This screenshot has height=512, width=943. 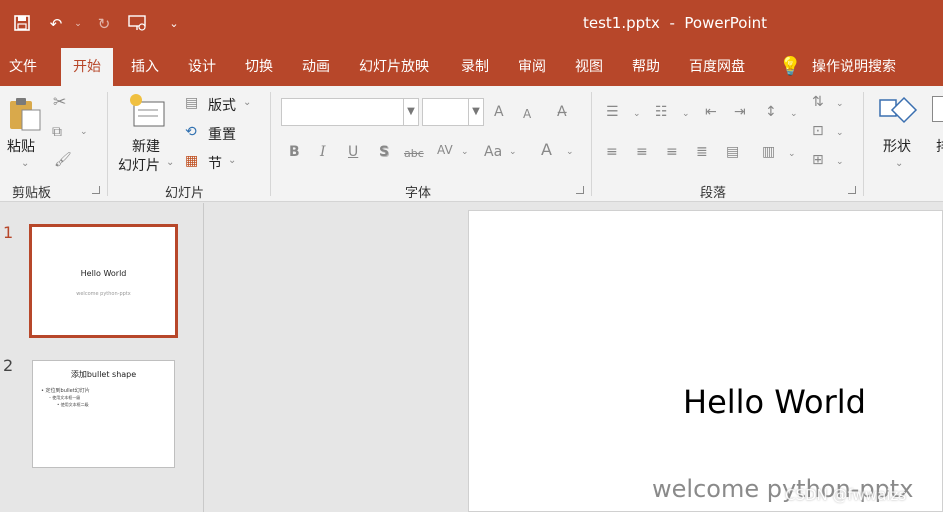 What do you see at coordinates (768, 152) in the screenshot?
I see `columns-icon: ▥` at bounding box center [768, 152].